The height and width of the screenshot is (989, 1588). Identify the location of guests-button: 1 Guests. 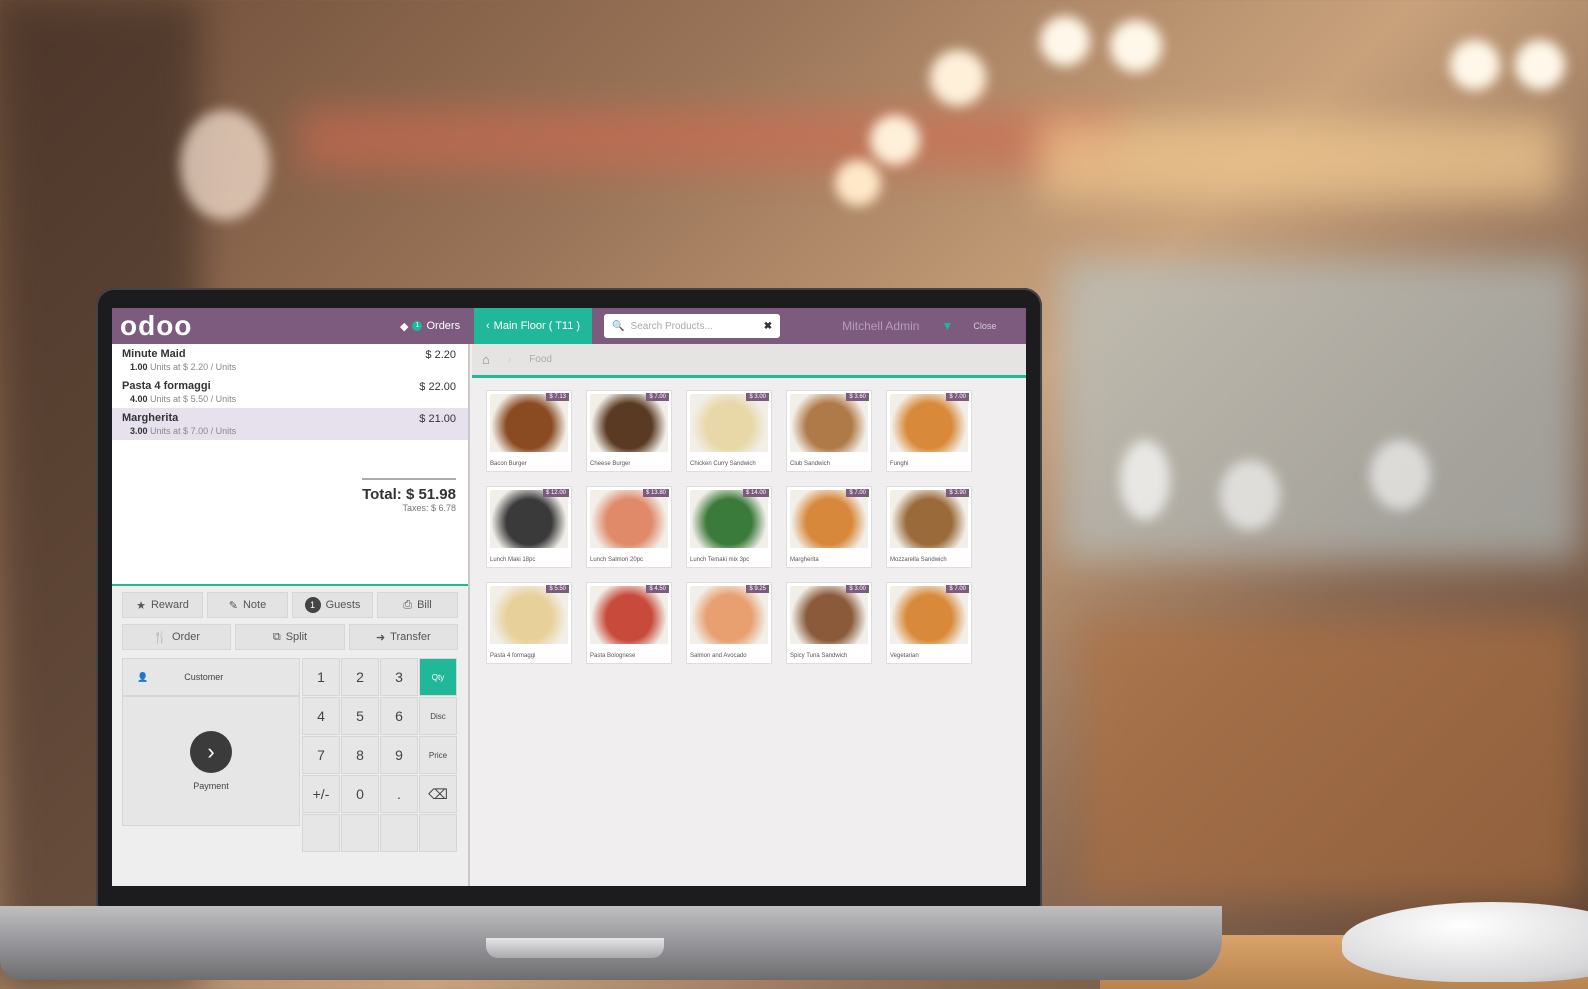
(332, 605).